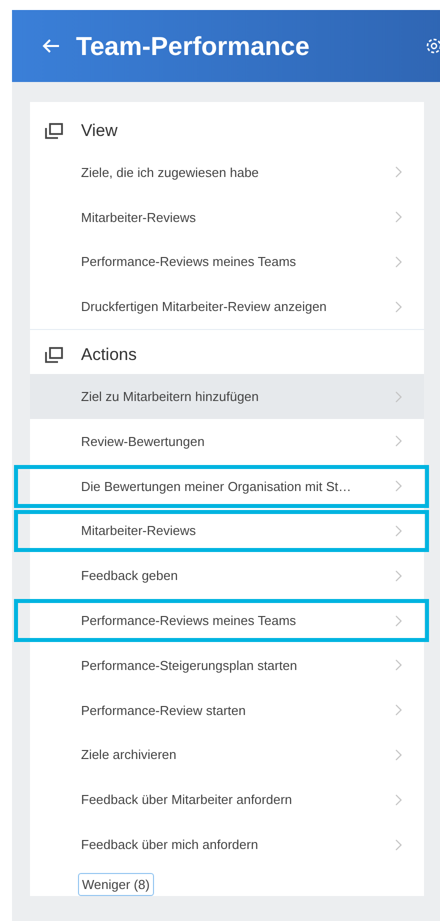  What do you see at coordinates (227, 799) in the screenshot?
I see `menu-item: Feedback über Mitarbeiter anfordern` at bounding box center [227, 799].